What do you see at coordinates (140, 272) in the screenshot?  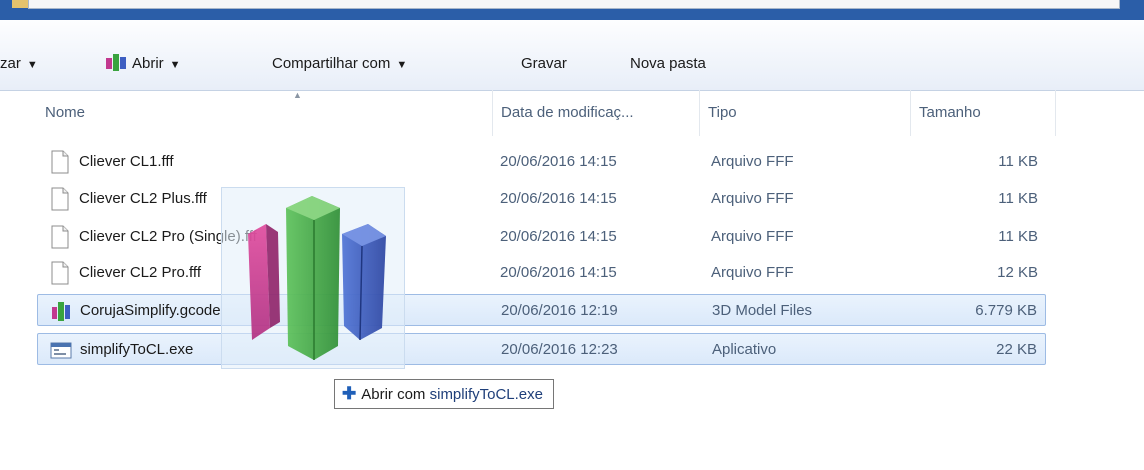 I see `file-name: Cliever CL2 Pro.fff` at bounding box center [140, 272].